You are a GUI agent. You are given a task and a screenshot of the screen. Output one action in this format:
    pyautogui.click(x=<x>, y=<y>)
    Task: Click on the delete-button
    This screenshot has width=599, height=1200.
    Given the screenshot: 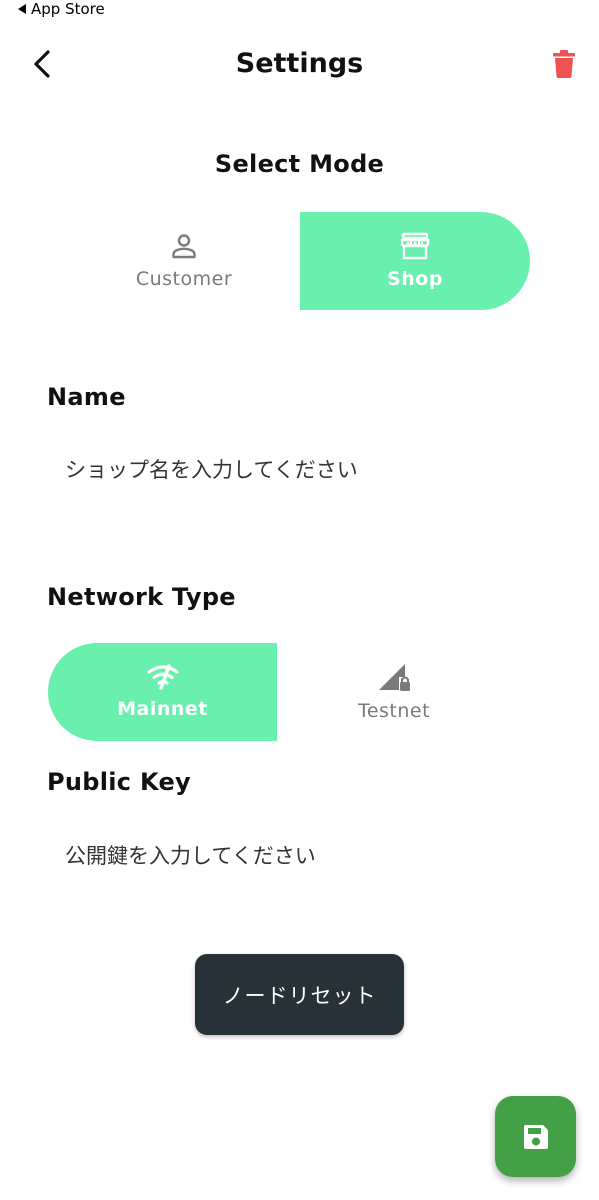 What is the action you would take?
    pyautogui.click(x=564, y=64)
    